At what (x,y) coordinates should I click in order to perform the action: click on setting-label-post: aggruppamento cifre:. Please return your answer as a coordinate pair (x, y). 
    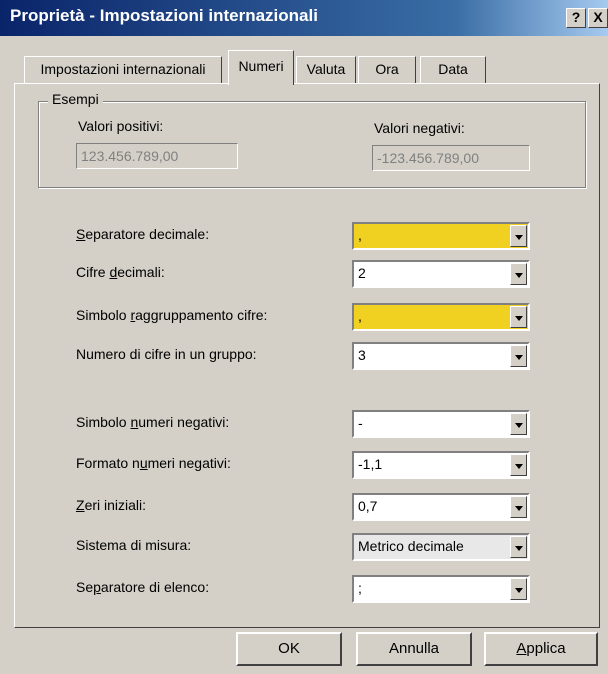
    Looking at the image, I should click on (201, 315).